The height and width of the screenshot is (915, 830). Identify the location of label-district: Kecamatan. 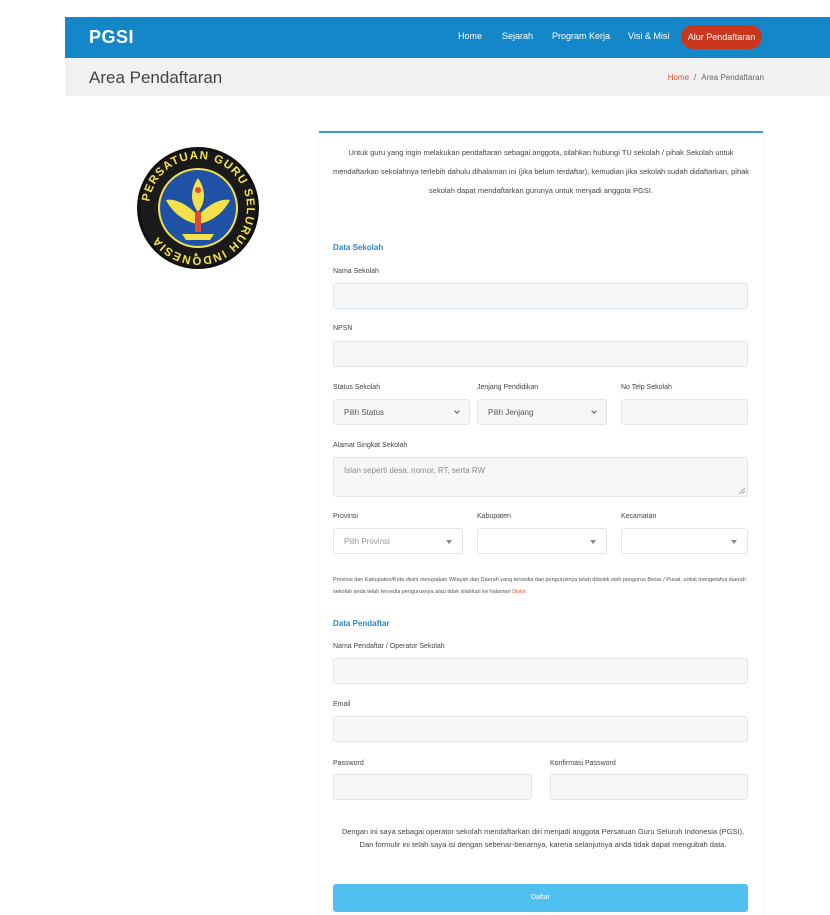
(639, 516).